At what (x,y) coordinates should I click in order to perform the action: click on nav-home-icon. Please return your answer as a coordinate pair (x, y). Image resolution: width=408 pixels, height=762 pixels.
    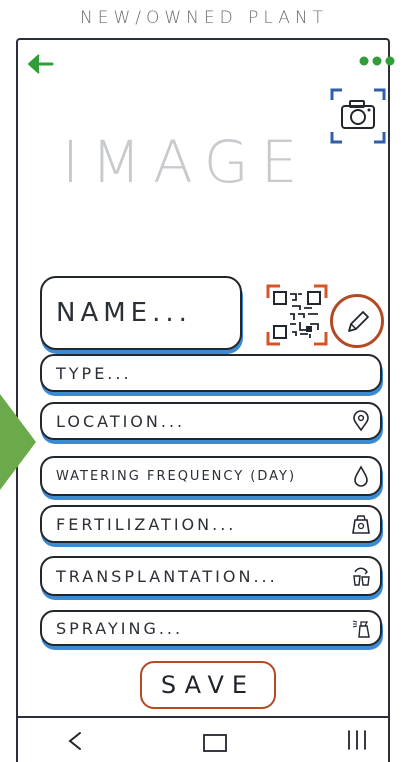
    Looking at the image, I should click on (215, 743).